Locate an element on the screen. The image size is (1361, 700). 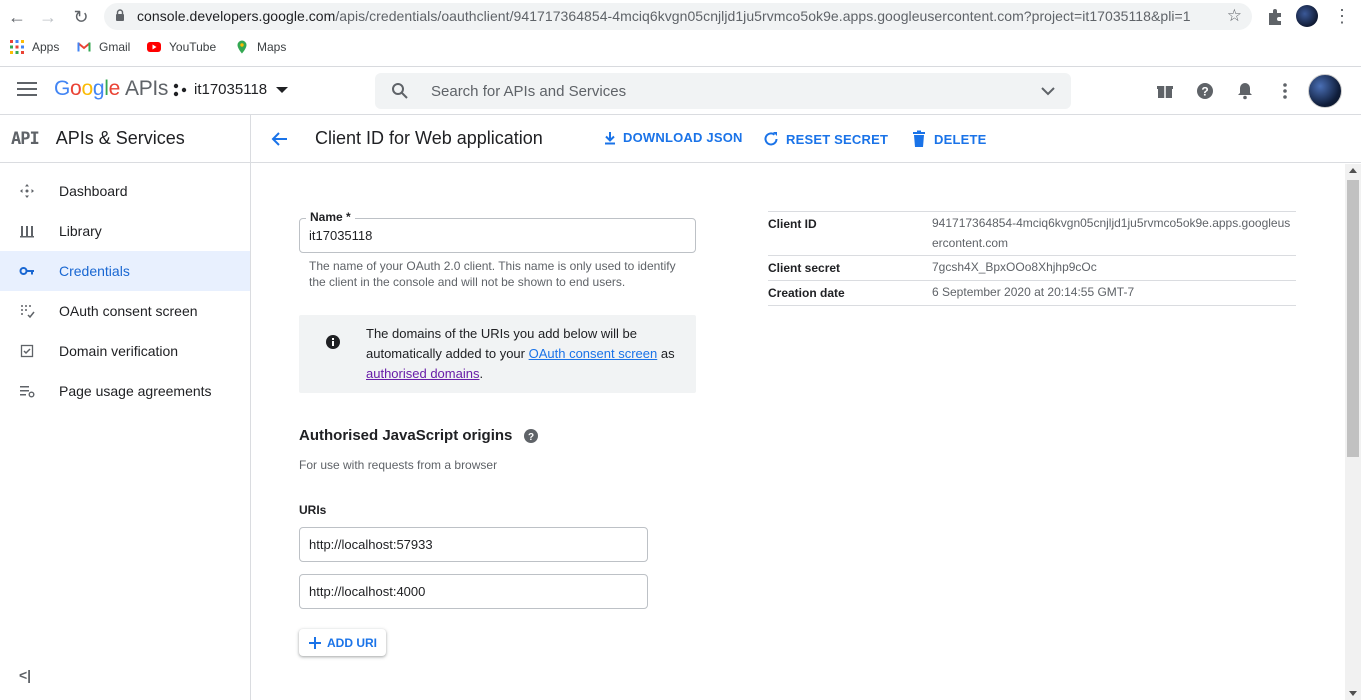
back-icon: ← is located at coordinates (17, 17).